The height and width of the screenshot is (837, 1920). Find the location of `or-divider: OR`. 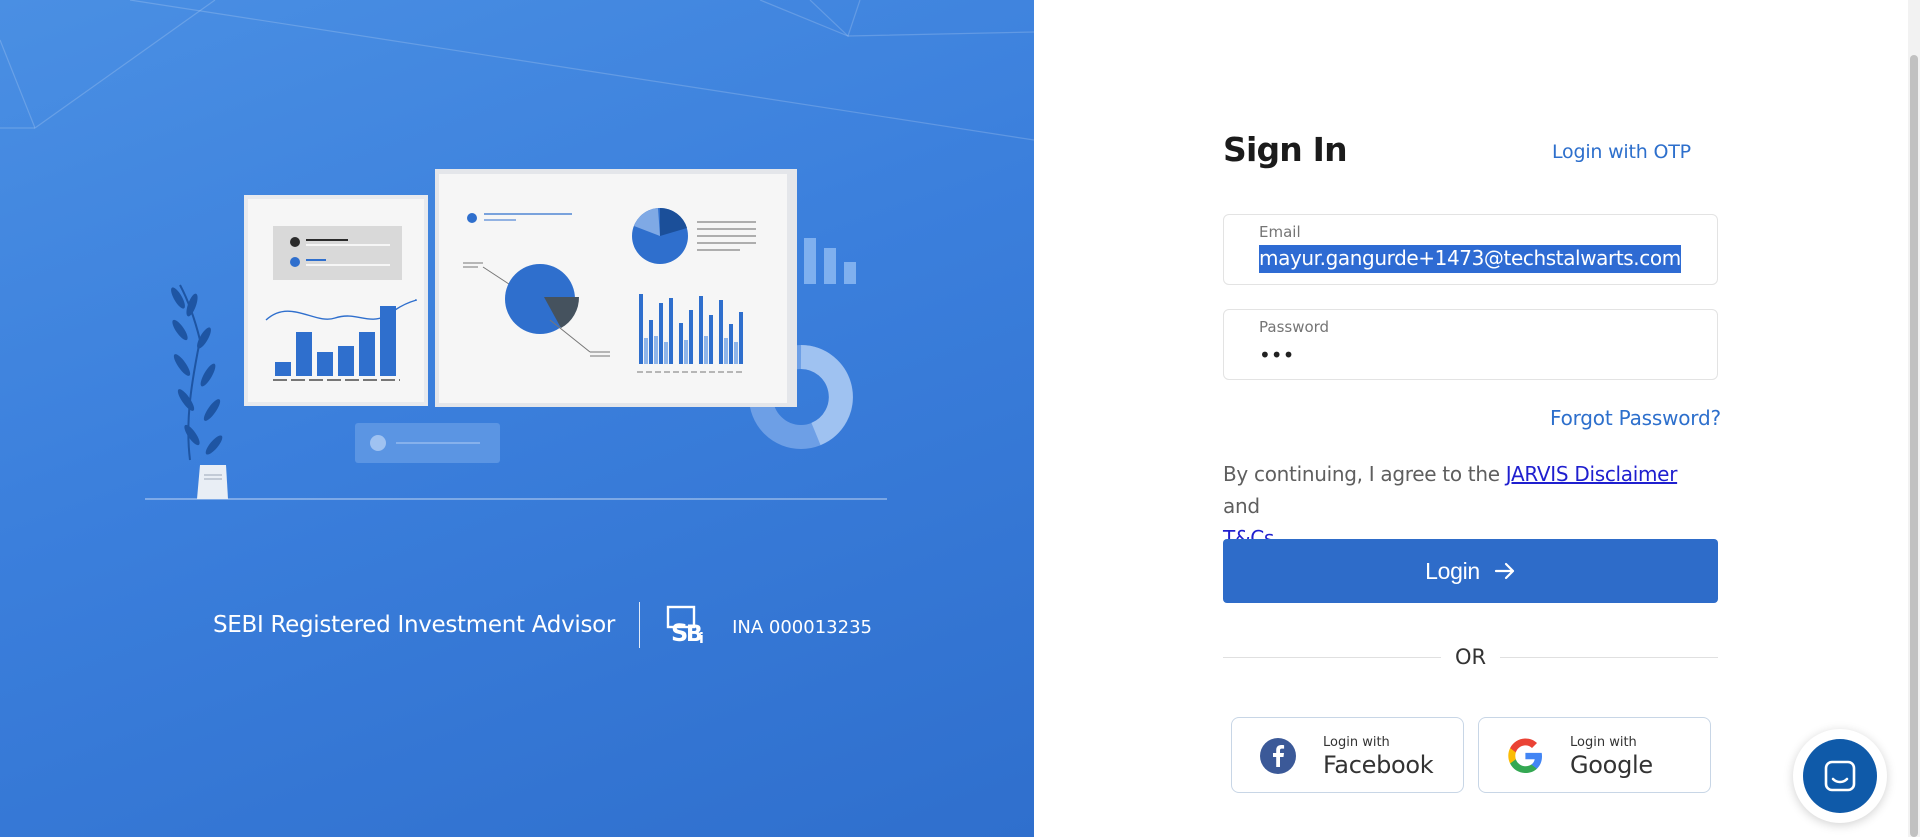

or-divider: OR is located at coordinates (1470, 657).